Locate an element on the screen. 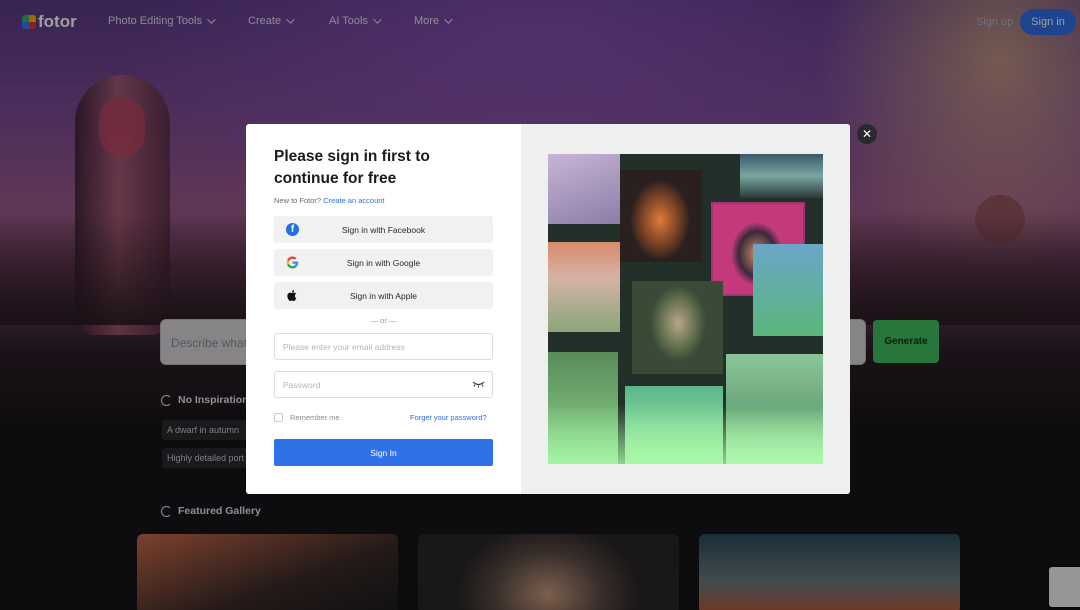 The width and height of the screenshot is (1080, 610). google-label: Sign in with Google is located at coordinates (383, 262).